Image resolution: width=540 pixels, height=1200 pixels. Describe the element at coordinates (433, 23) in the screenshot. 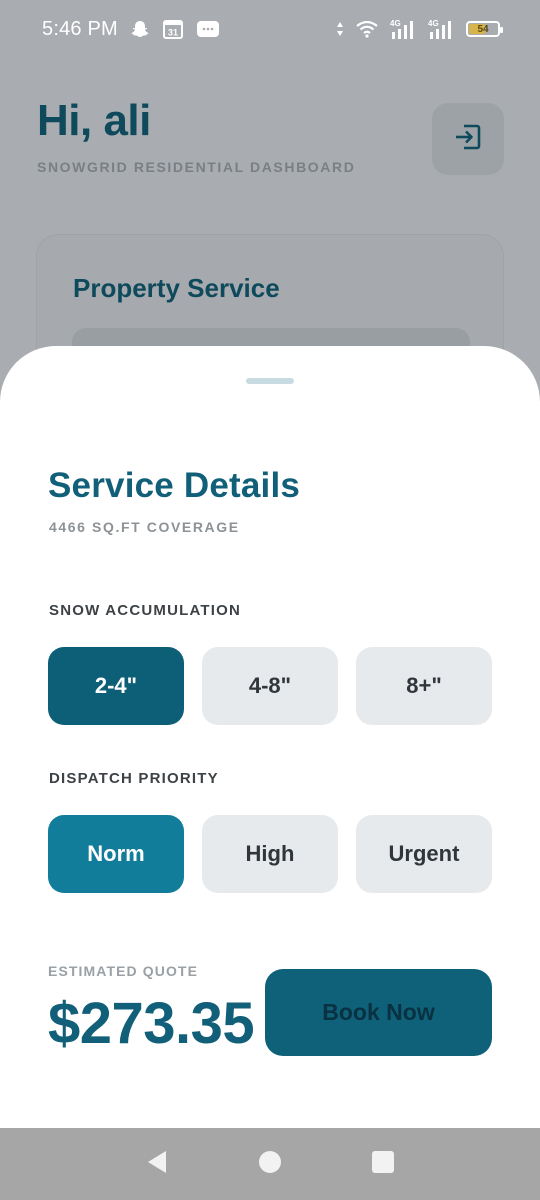

I see `network-label-2: 4G` at that location.